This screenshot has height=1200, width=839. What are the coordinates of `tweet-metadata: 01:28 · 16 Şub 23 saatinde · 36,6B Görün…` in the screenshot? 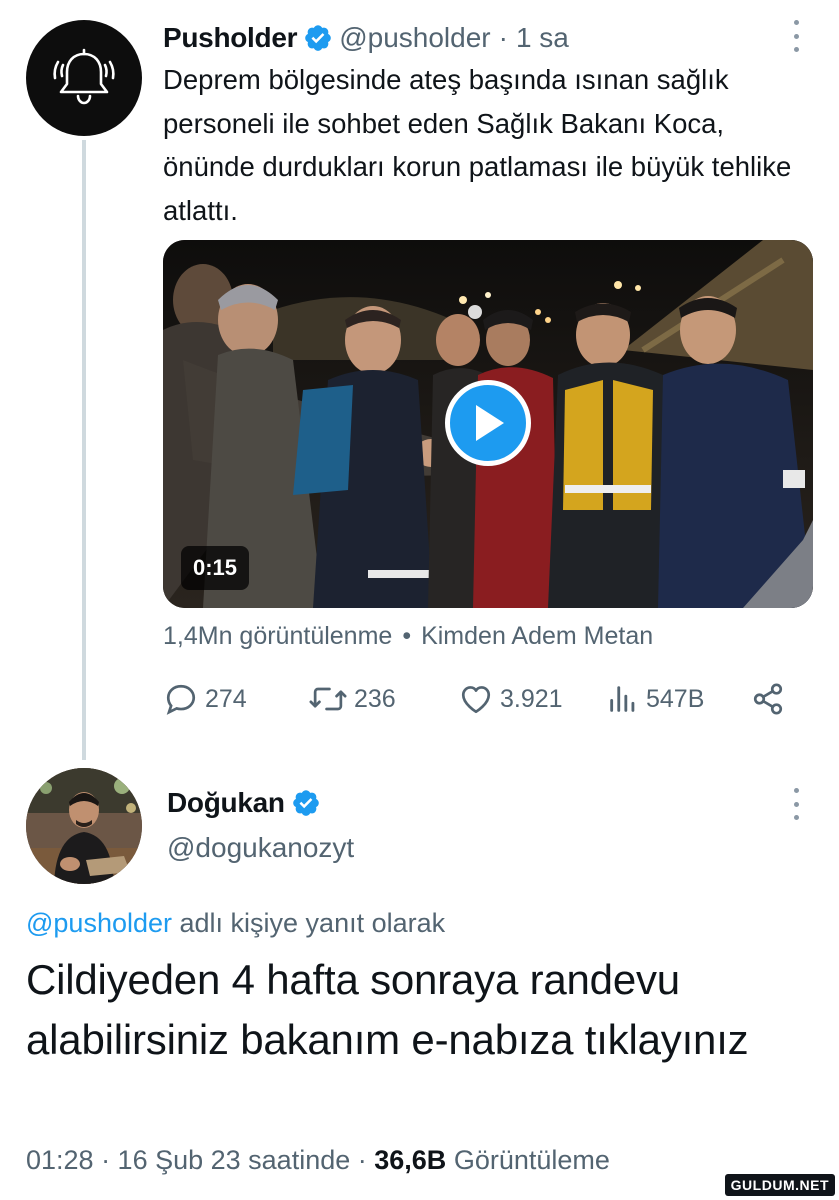 It's located at (318, 1160).